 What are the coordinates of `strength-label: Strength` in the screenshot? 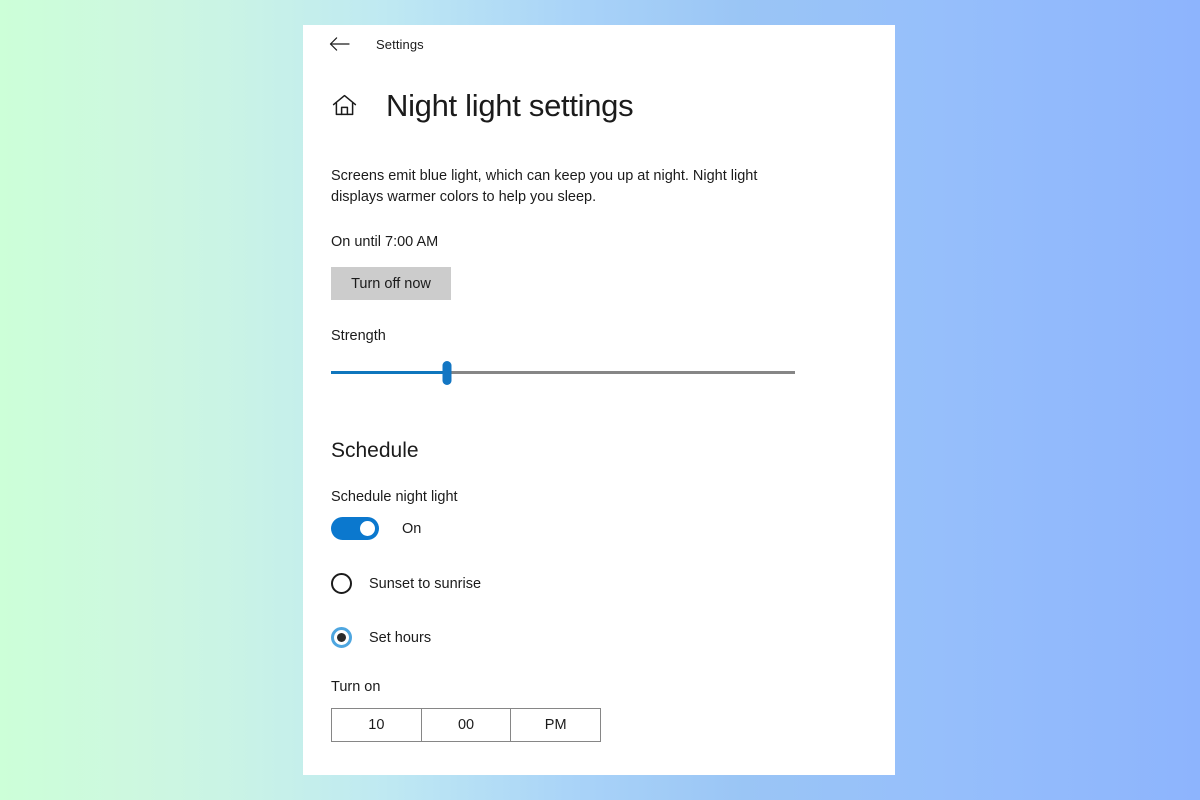 It's located at (358, 336).